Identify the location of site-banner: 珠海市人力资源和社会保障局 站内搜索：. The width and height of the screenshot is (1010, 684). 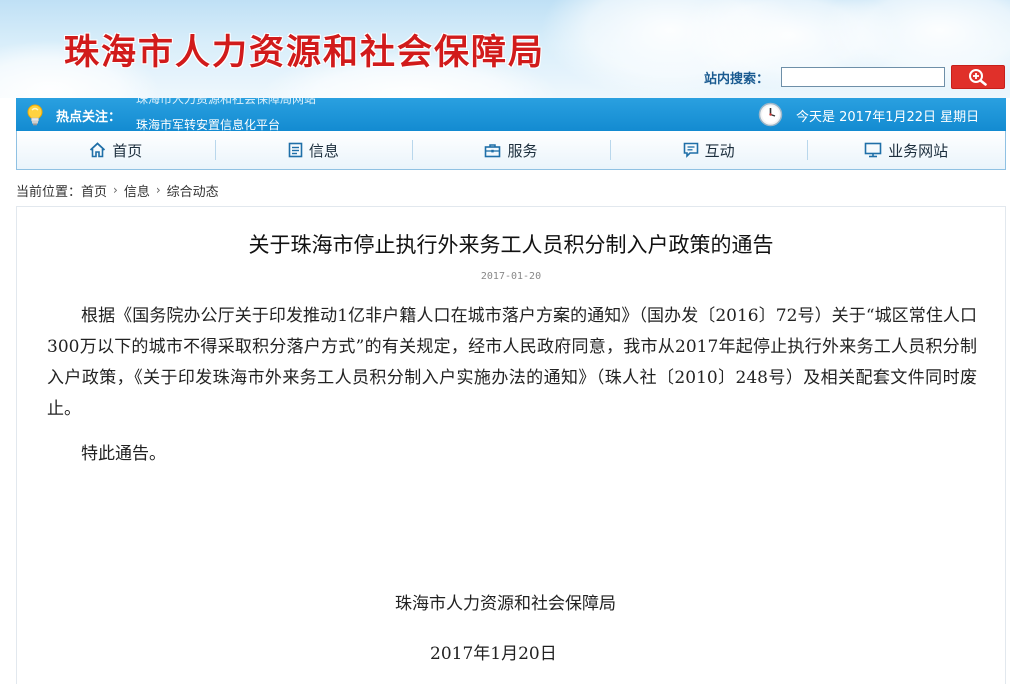
(505, 49).